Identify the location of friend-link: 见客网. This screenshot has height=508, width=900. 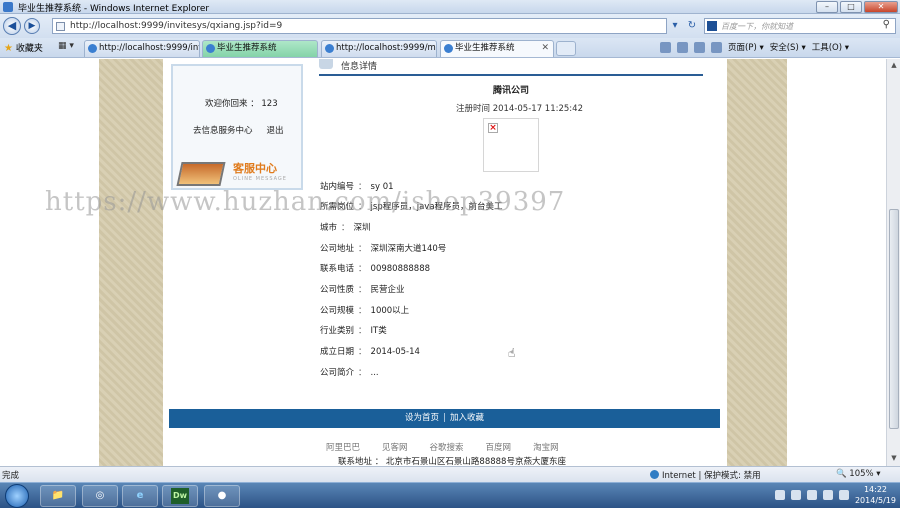
(395, 447).